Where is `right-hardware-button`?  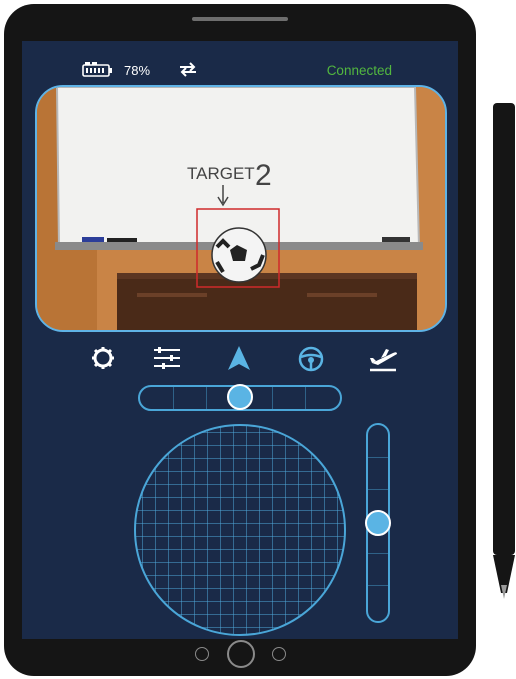
right-hardware-button is located at coordinates (279, 654).